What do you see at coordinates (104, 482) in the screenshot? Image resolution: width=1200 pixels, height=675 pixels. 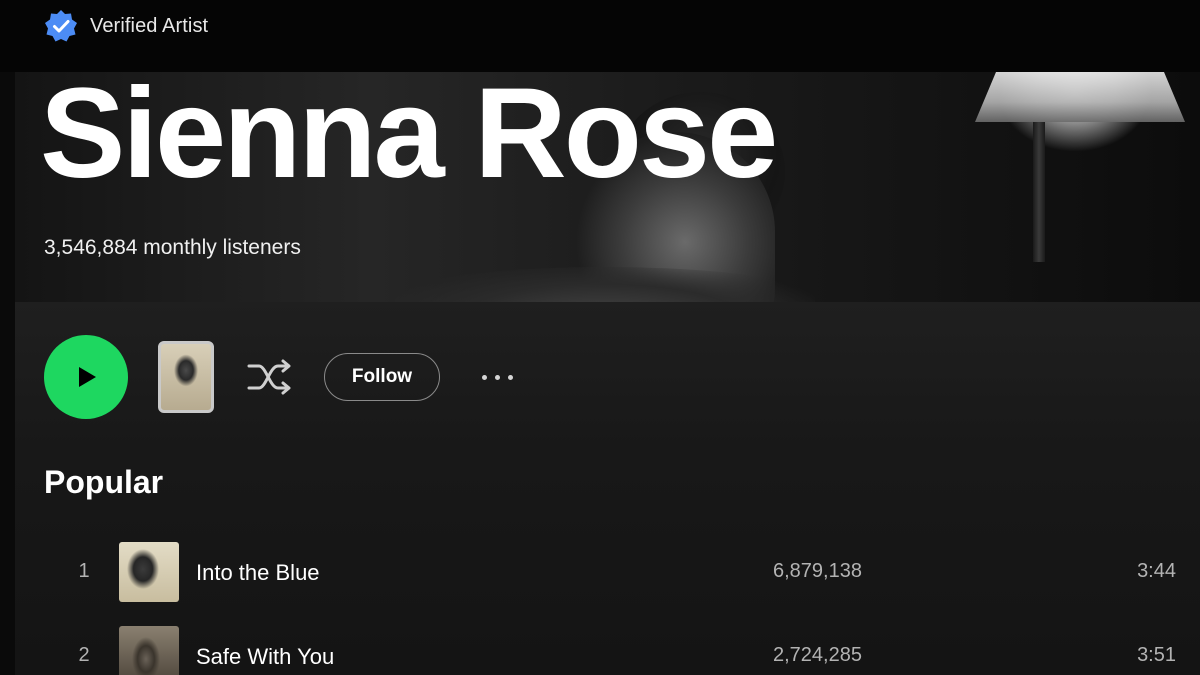 I see `popular-section-title: Popular` at bounding box center [104, 482].